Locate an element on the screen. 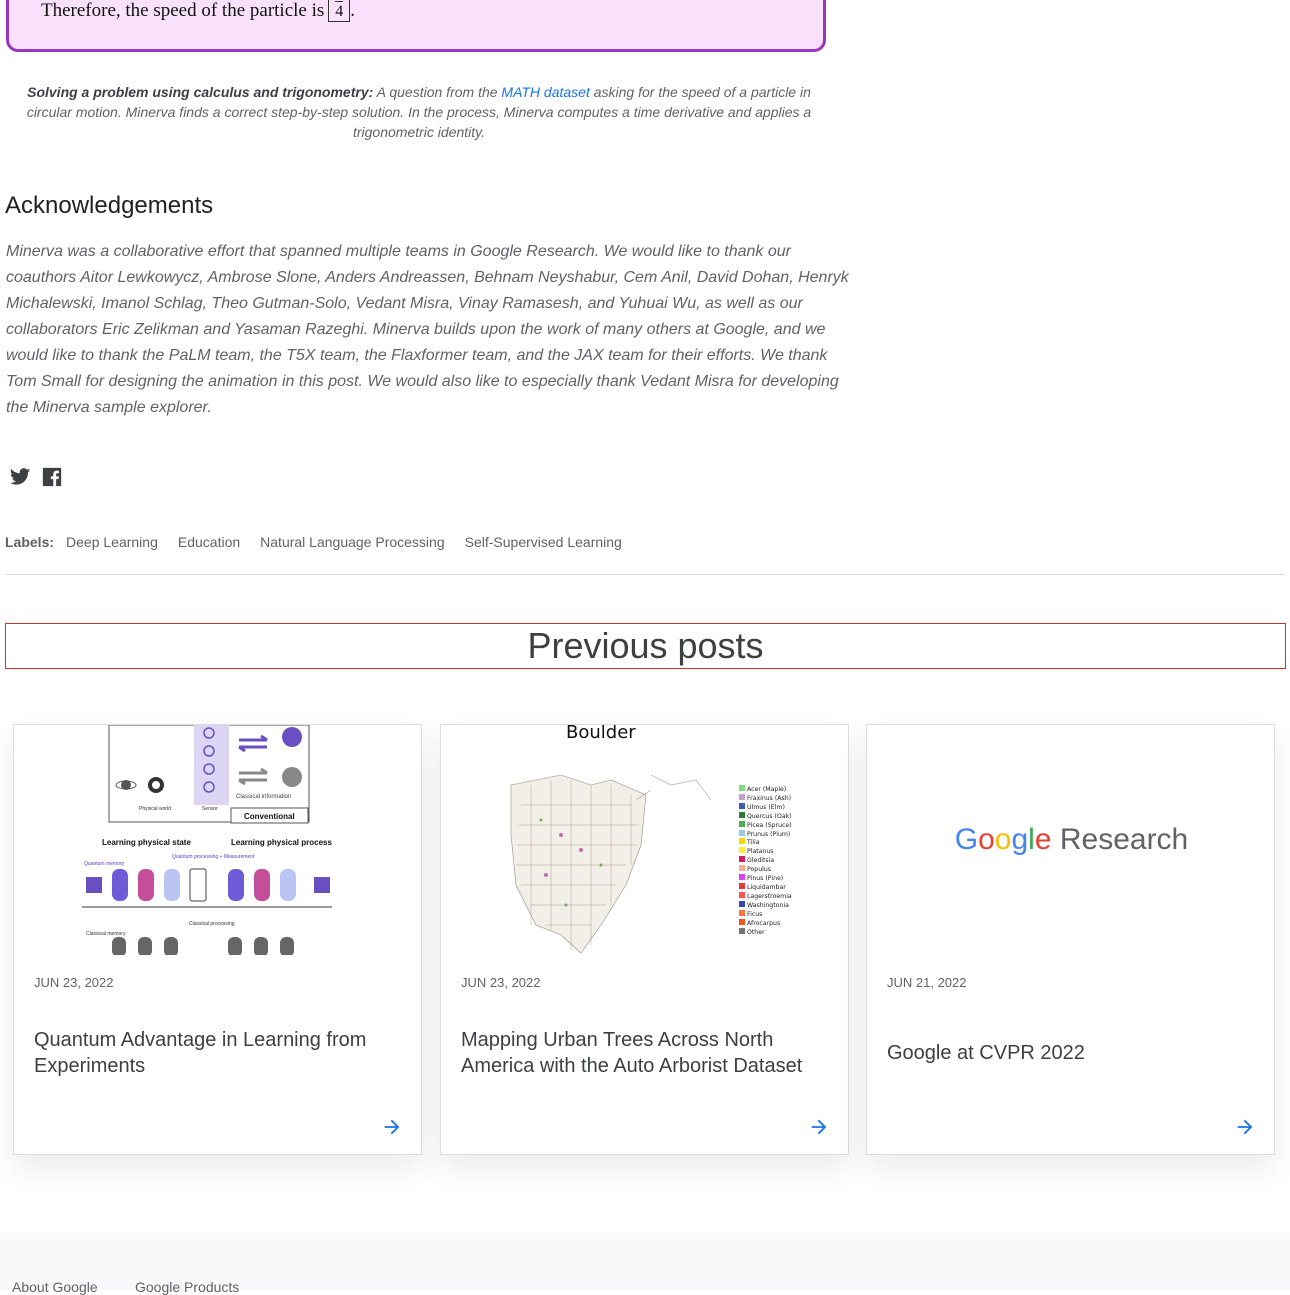 The height and width of the screenshot is (1295, 1290). google-research-logo: Google Research is located at coordinates (1071, 839).